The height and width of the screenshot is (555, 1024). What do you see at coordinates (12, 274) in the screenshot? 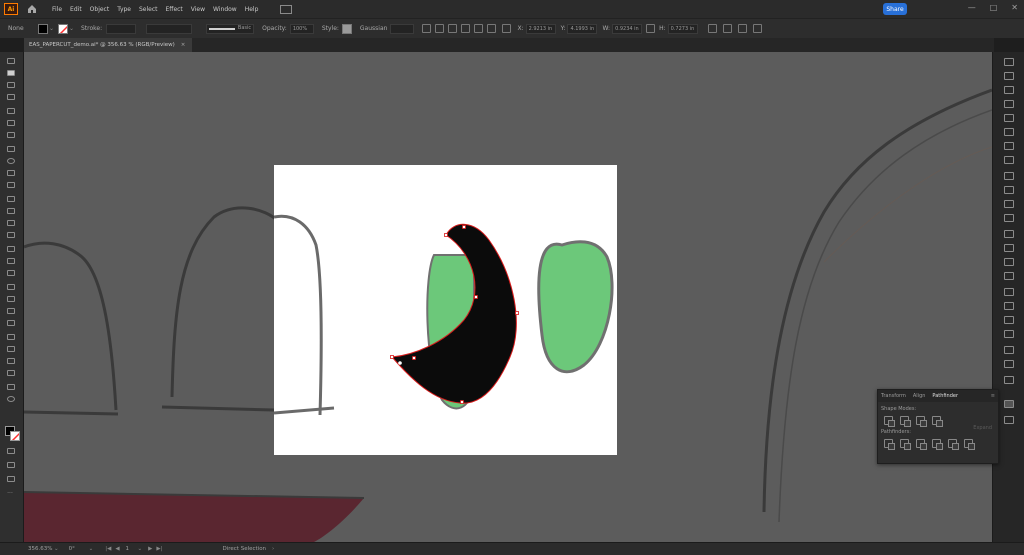
I see `perspective-grid-tool-icon` at bounding box center [12, 274].